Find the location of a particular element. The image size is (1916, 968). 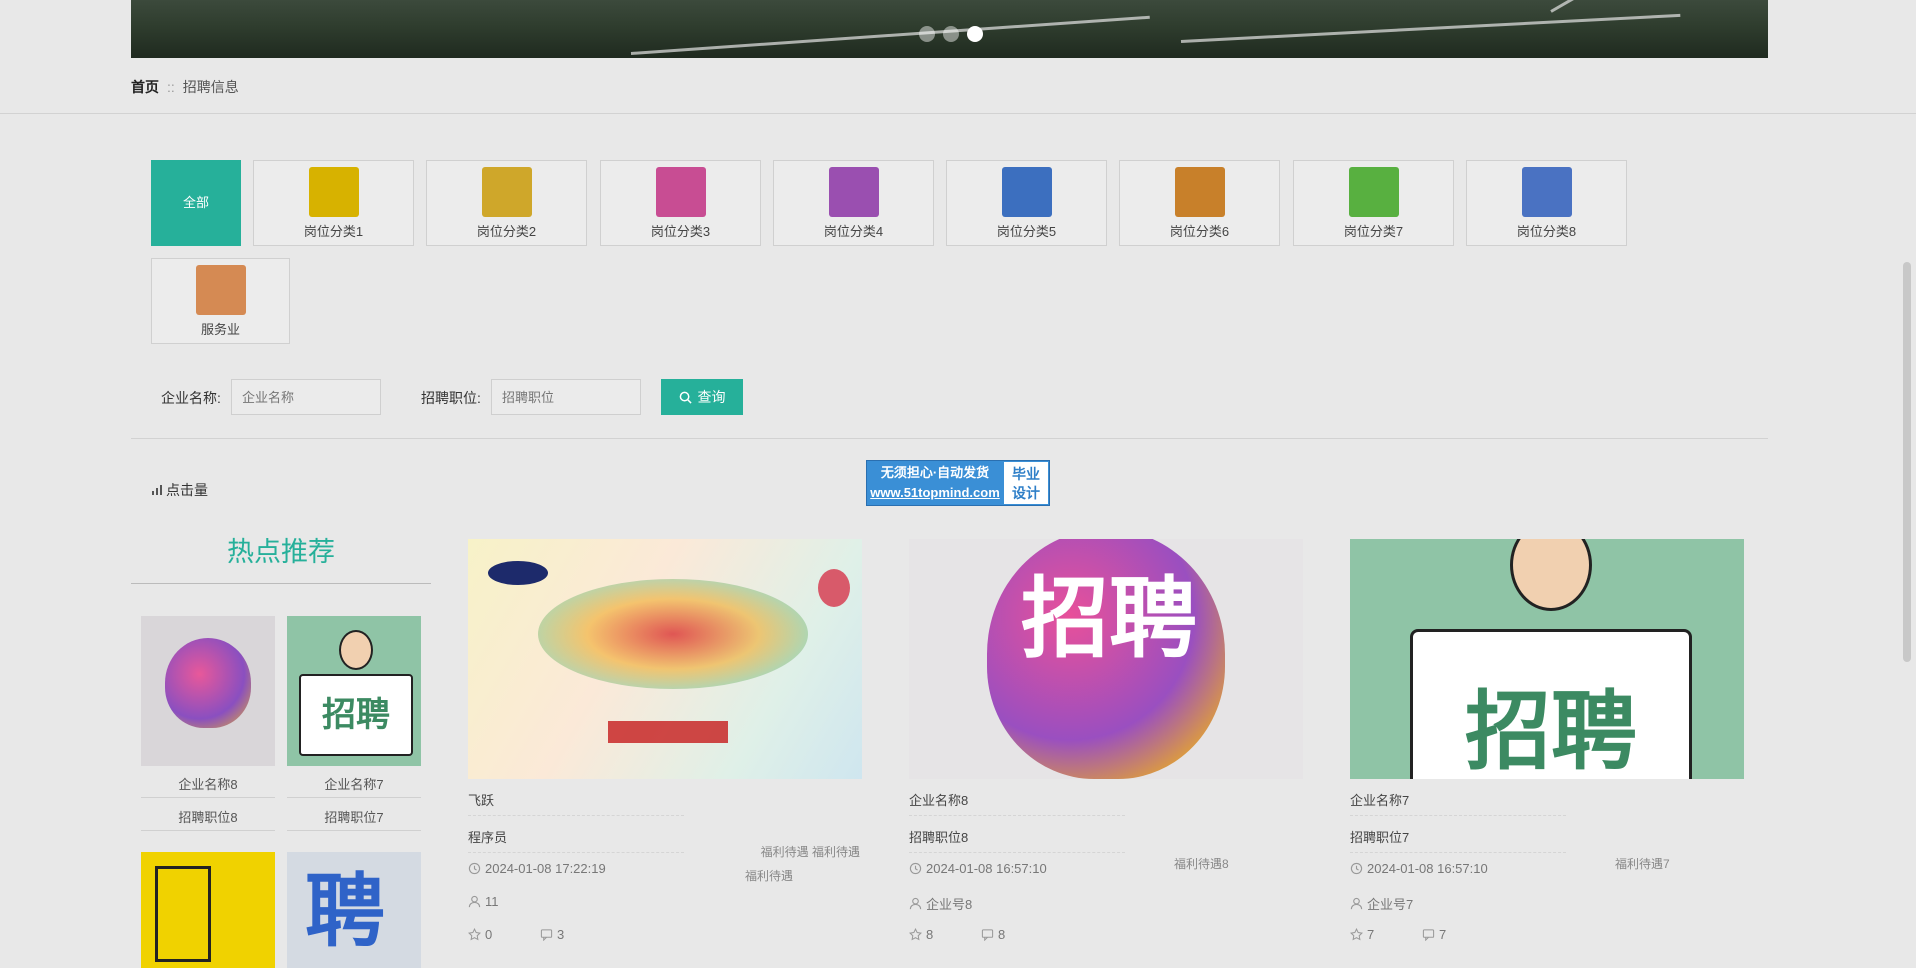

category-1: 岗位分类1 is located at coordinates (333, 203).